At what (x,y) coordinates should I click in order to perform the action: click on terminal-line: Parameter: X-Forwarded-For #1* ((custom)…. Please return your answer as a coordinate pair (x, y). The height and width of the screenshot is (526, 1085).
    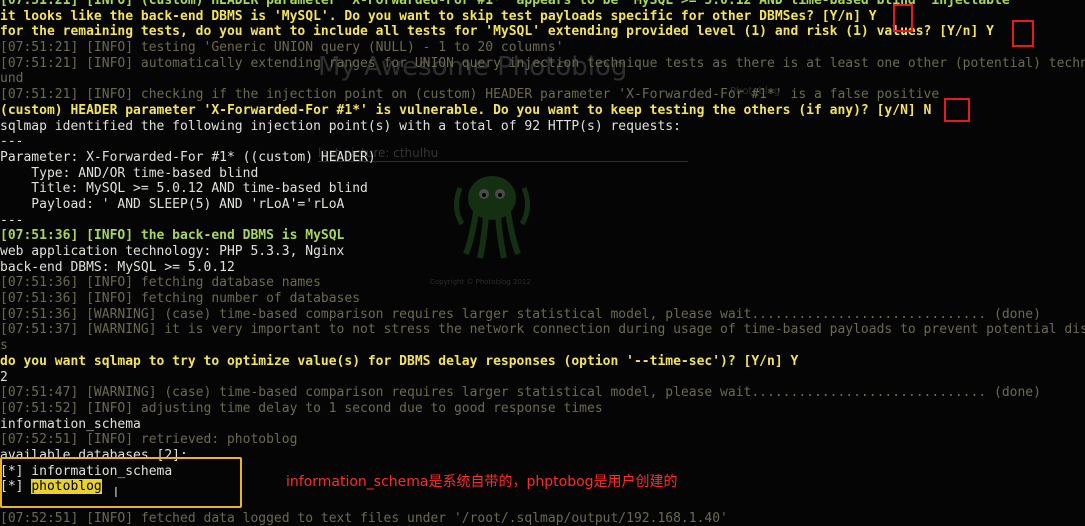
    Looking at the image, I should click on (188, 157).